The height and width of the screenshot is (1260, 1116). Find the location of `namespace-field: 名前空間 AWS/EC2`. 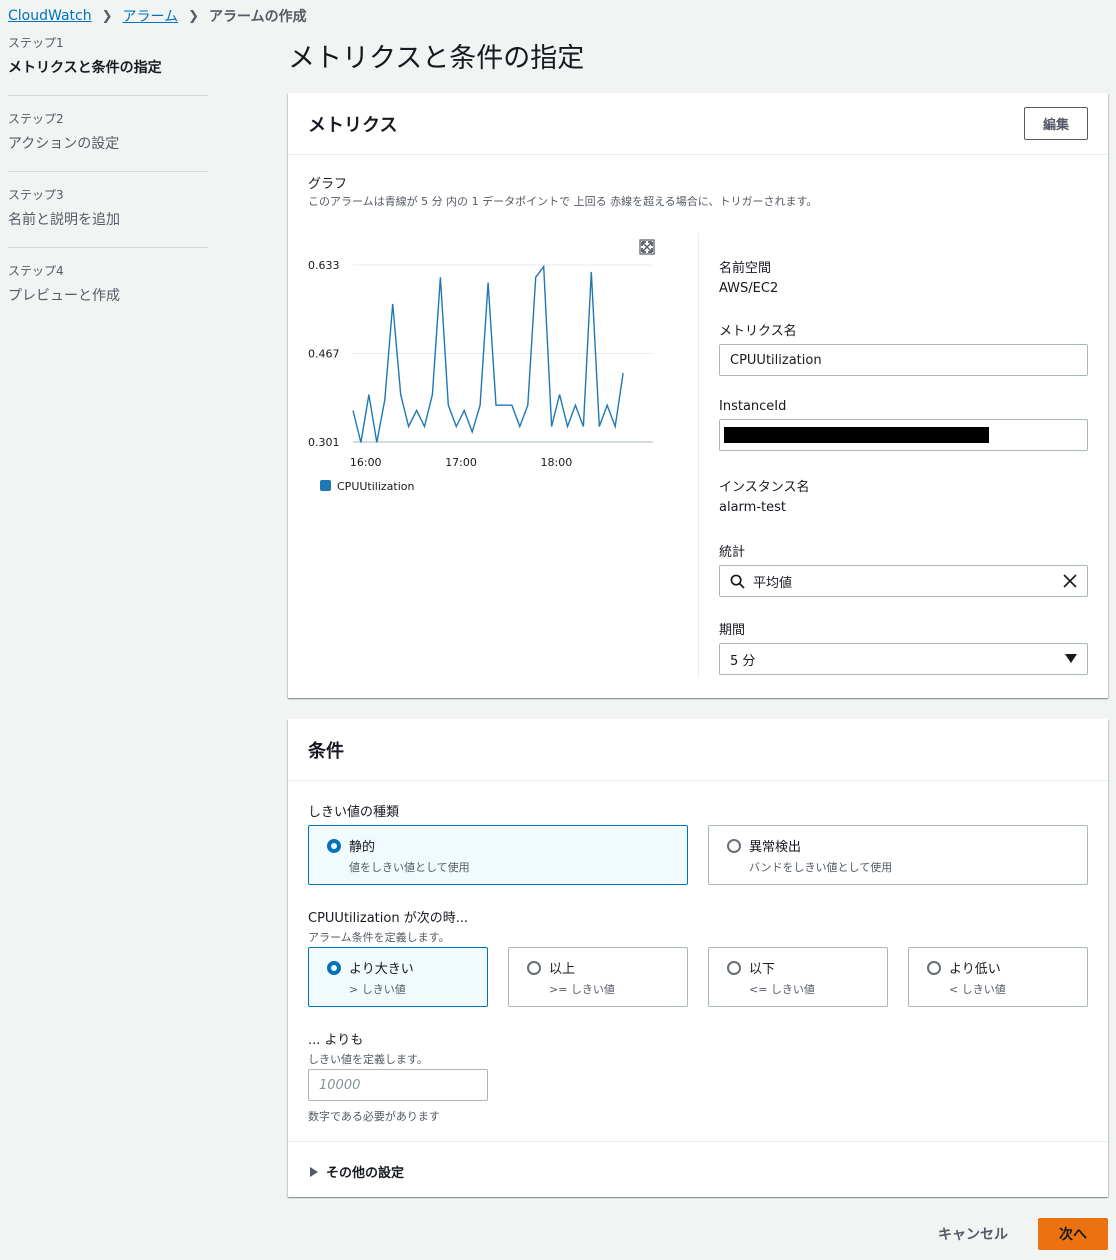

namespace-field: 名前空間 AWS/EC2 is located at coordinates (748, 276).